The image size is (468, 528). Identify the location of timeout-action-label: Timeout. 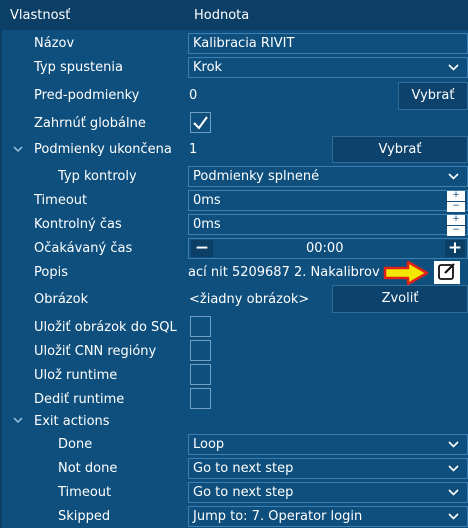
(85, 492).